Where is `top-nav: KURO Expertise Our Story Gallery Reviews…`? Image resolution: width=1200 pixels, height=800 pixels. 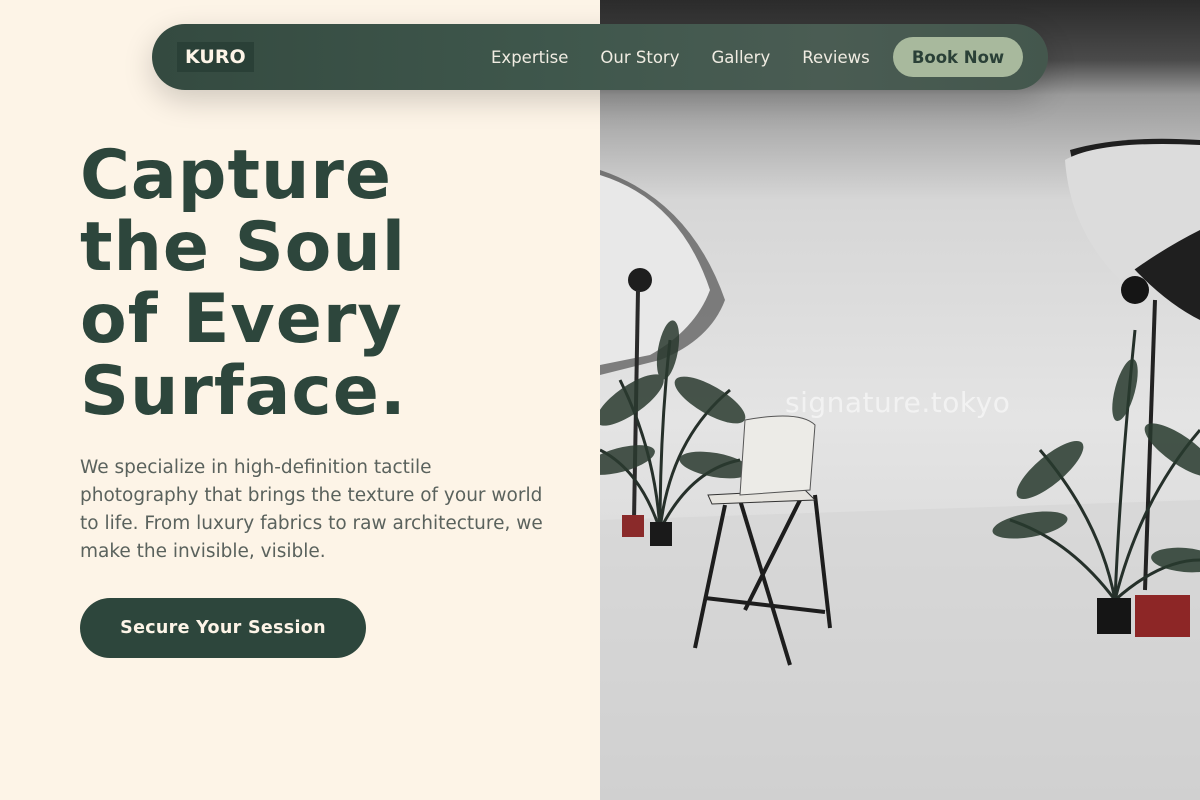 top-nav: KURO Expertise Our Story Gallery Reviews… is located at coordinates (600, 57).